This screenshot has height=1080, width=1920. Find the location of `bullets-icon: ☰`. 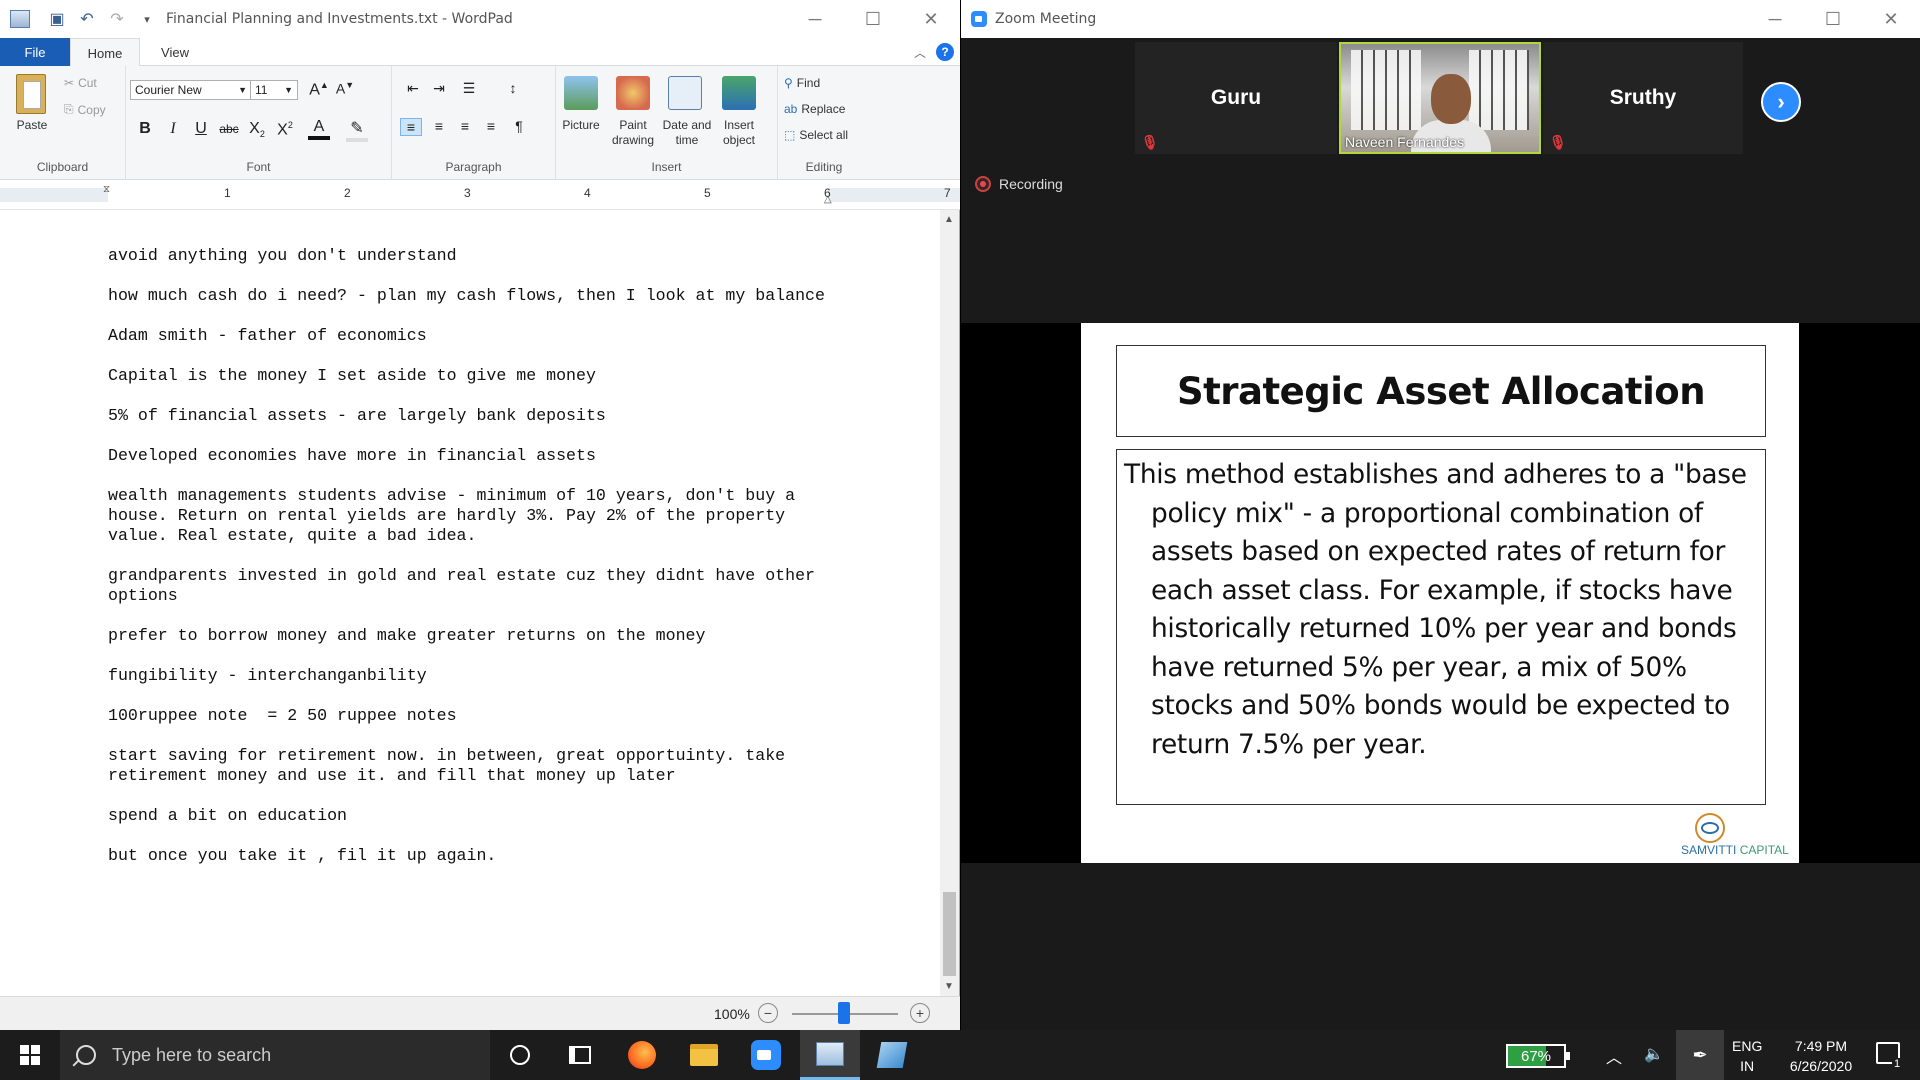

bullets-icon: ☰ is located at coordinates (469, 88).